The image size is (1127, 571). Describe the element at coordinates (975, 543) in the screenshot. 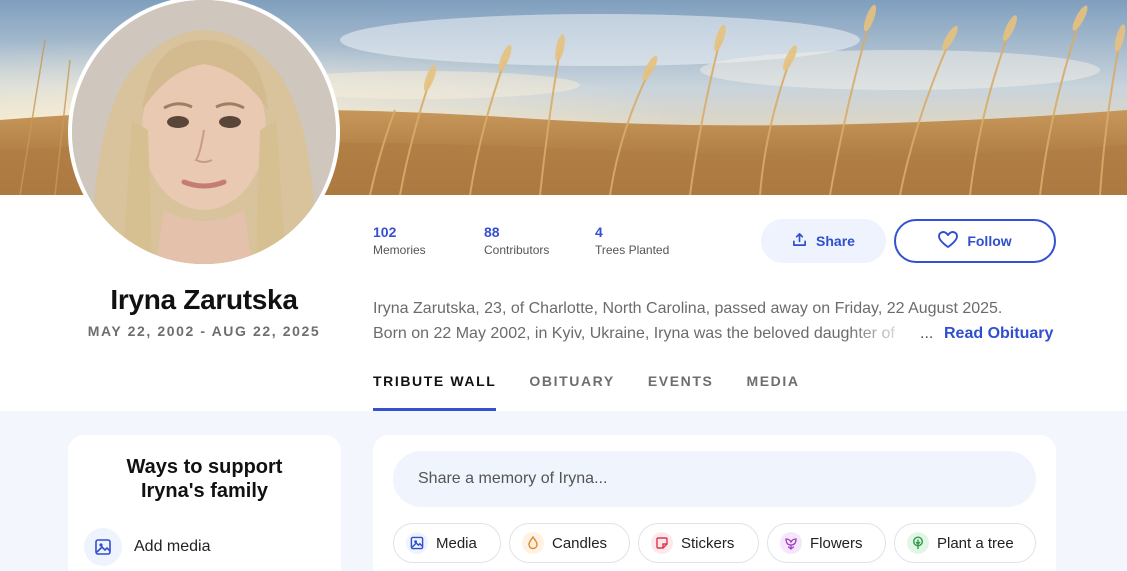

I see `chip-label: Plant a tree` at that location.